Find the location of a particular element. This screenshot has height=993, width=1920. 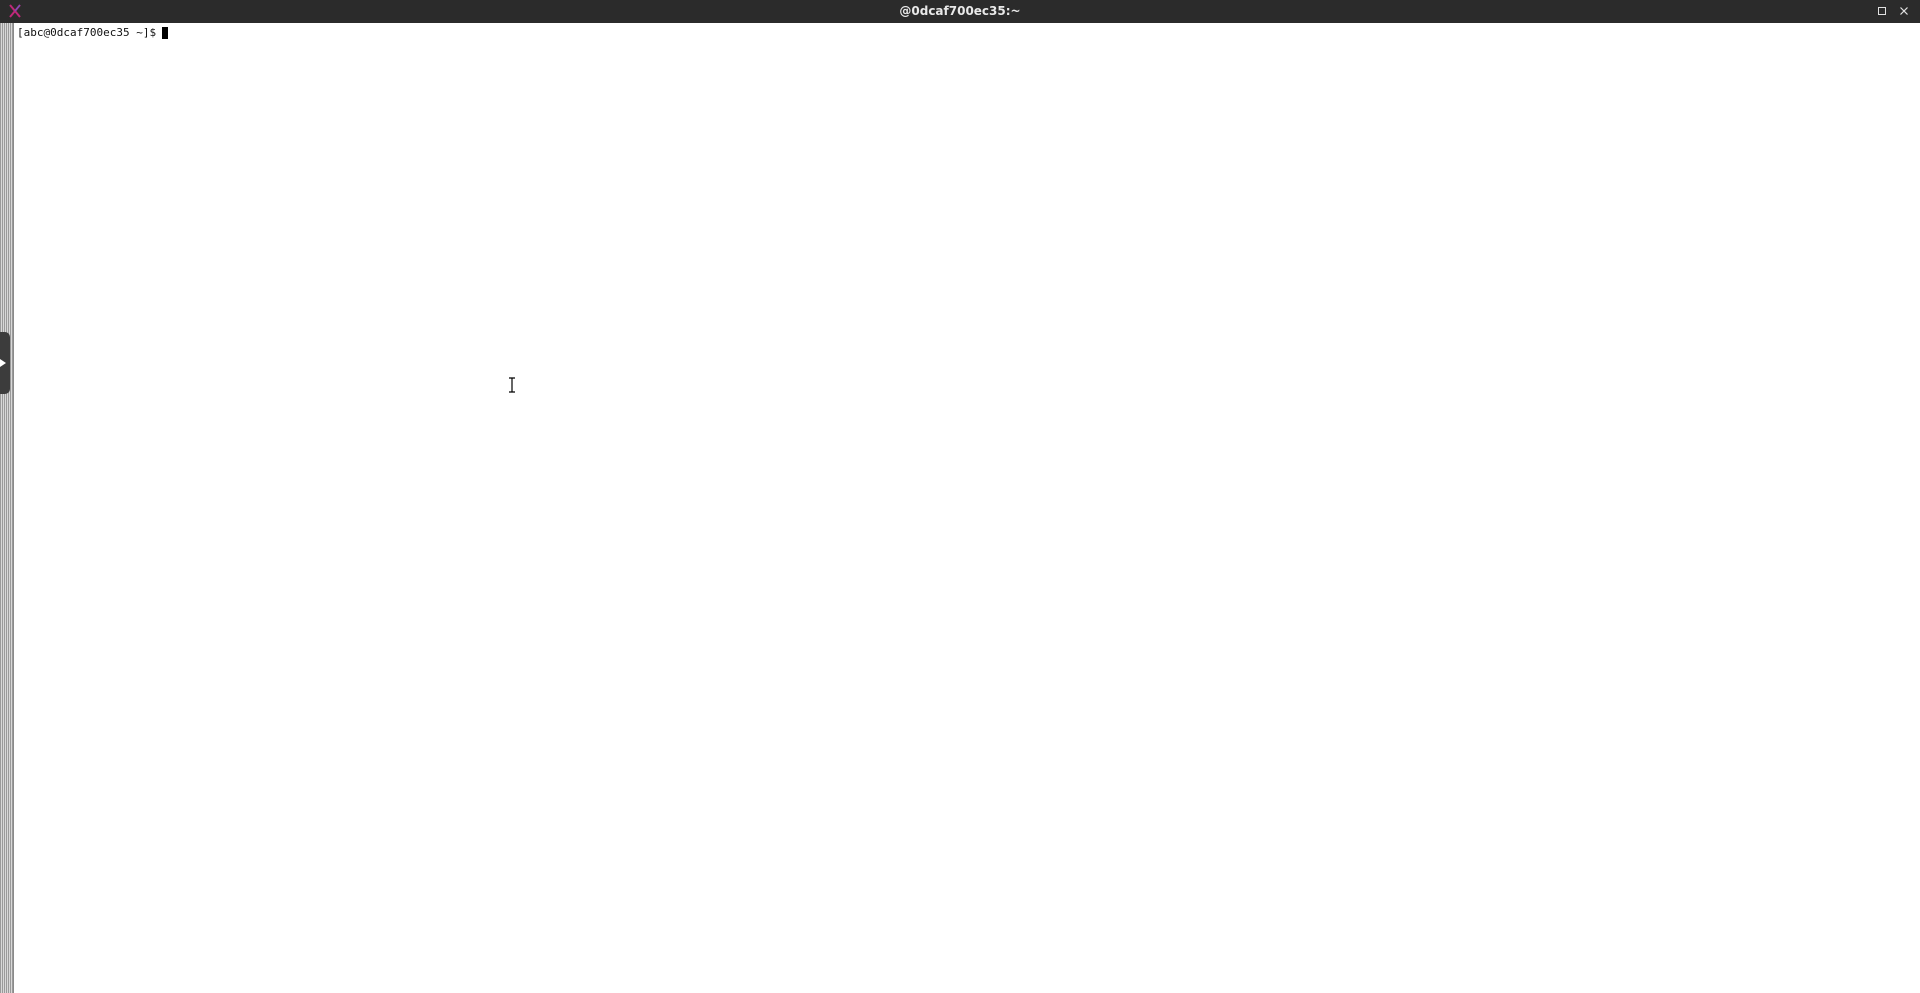

triangle-right-icon is located at coordinates (3, 363).